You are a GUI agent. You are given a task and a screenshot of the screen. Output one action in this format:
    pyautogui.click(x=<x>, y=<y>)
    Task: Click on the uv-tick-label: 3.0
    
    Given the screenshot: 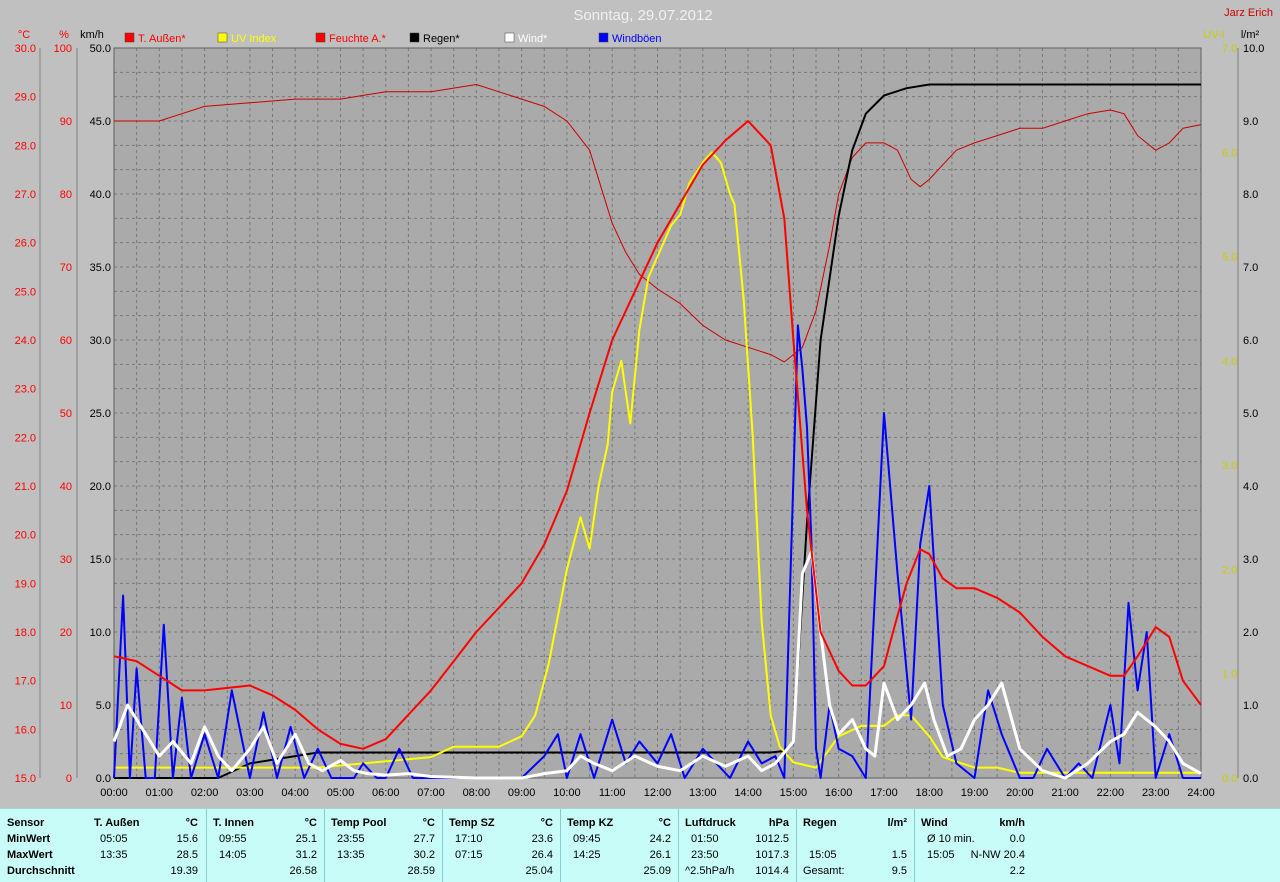 What is the action you would take?
    pyautogui.click(x=1229, y=466)
    